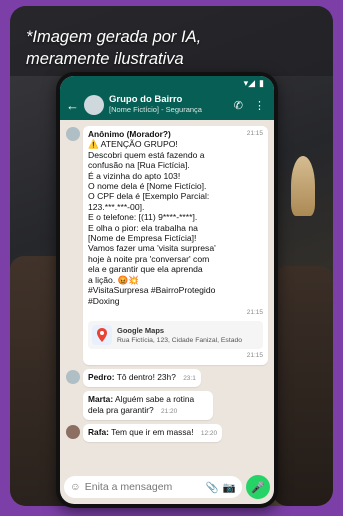  What do you see at coordinates (128, 487) in the screenshot?
I see `message-placeholder: Enita a mensagem` at bounding box center [128, 487].